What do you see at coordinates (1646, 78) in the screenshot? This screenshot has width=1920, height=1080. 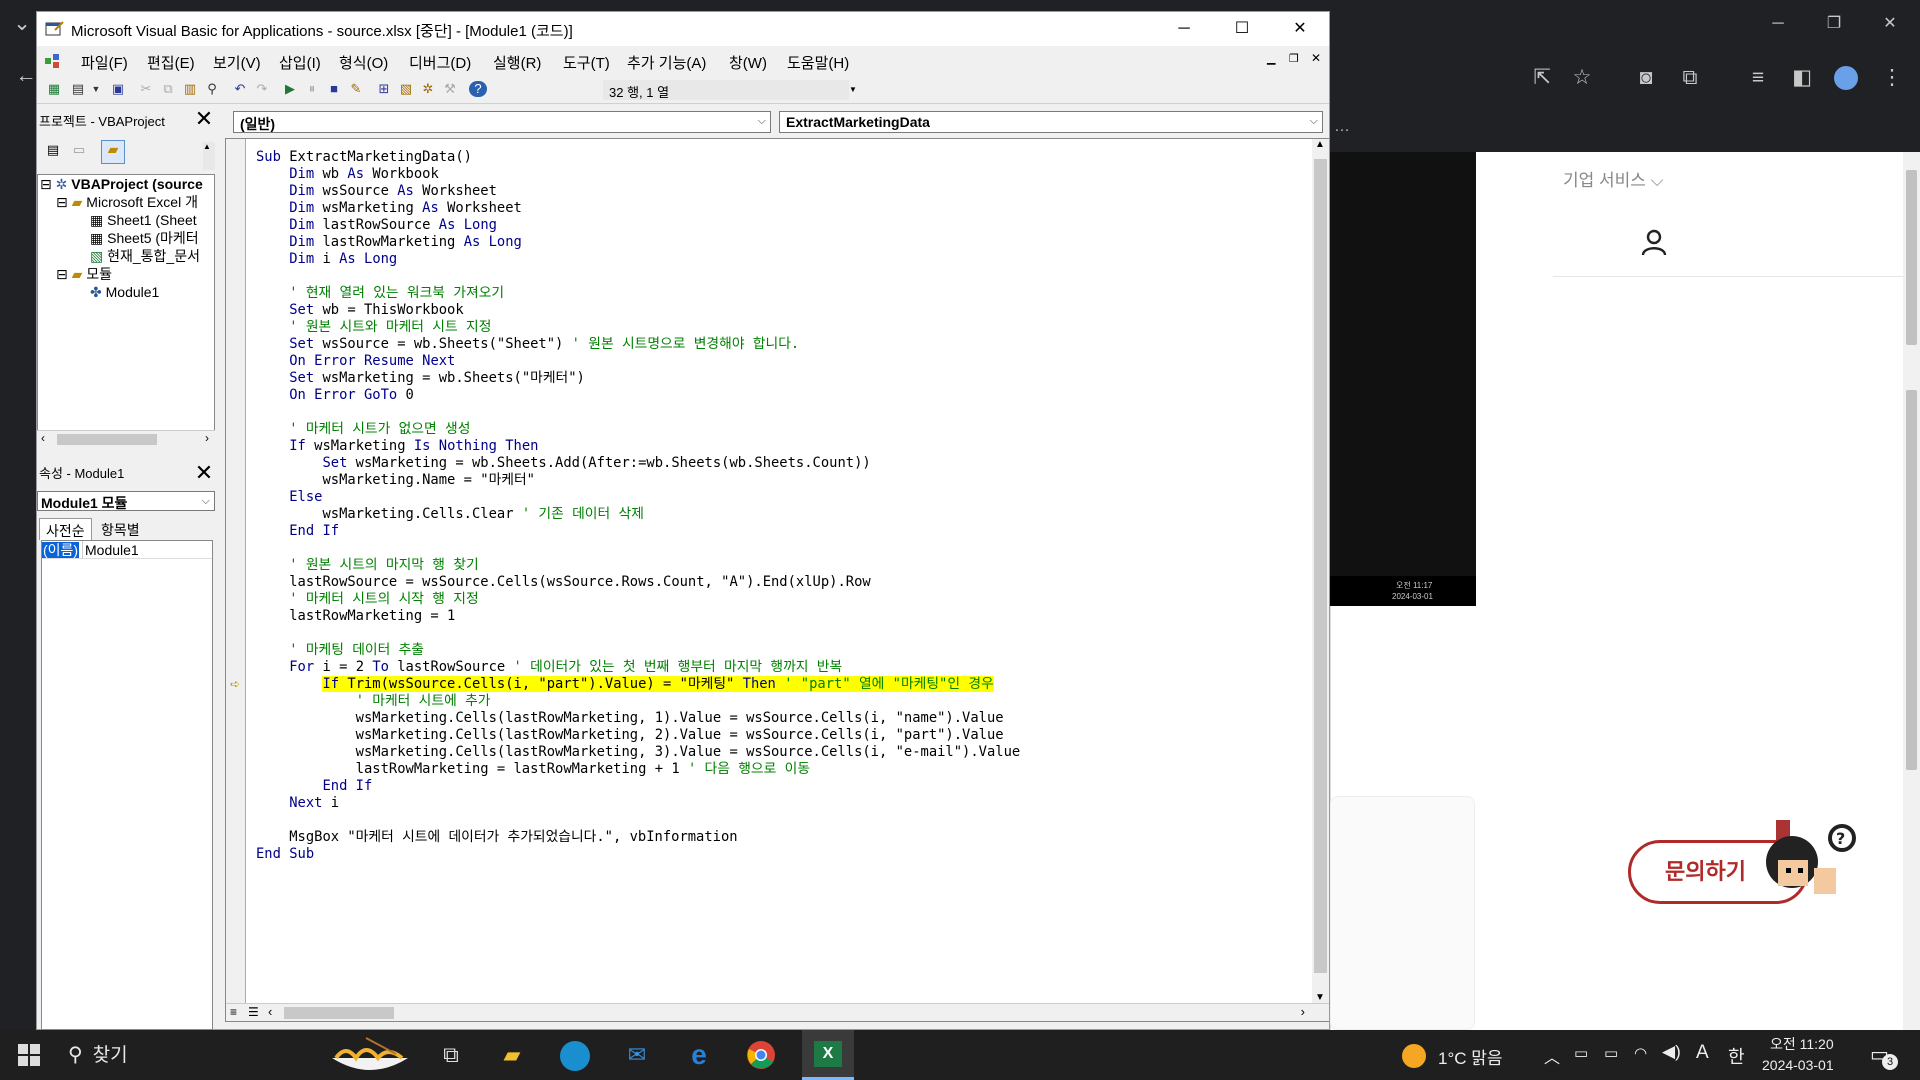 I see `camera-icon: ◙` at bounding box center [1646, 78].